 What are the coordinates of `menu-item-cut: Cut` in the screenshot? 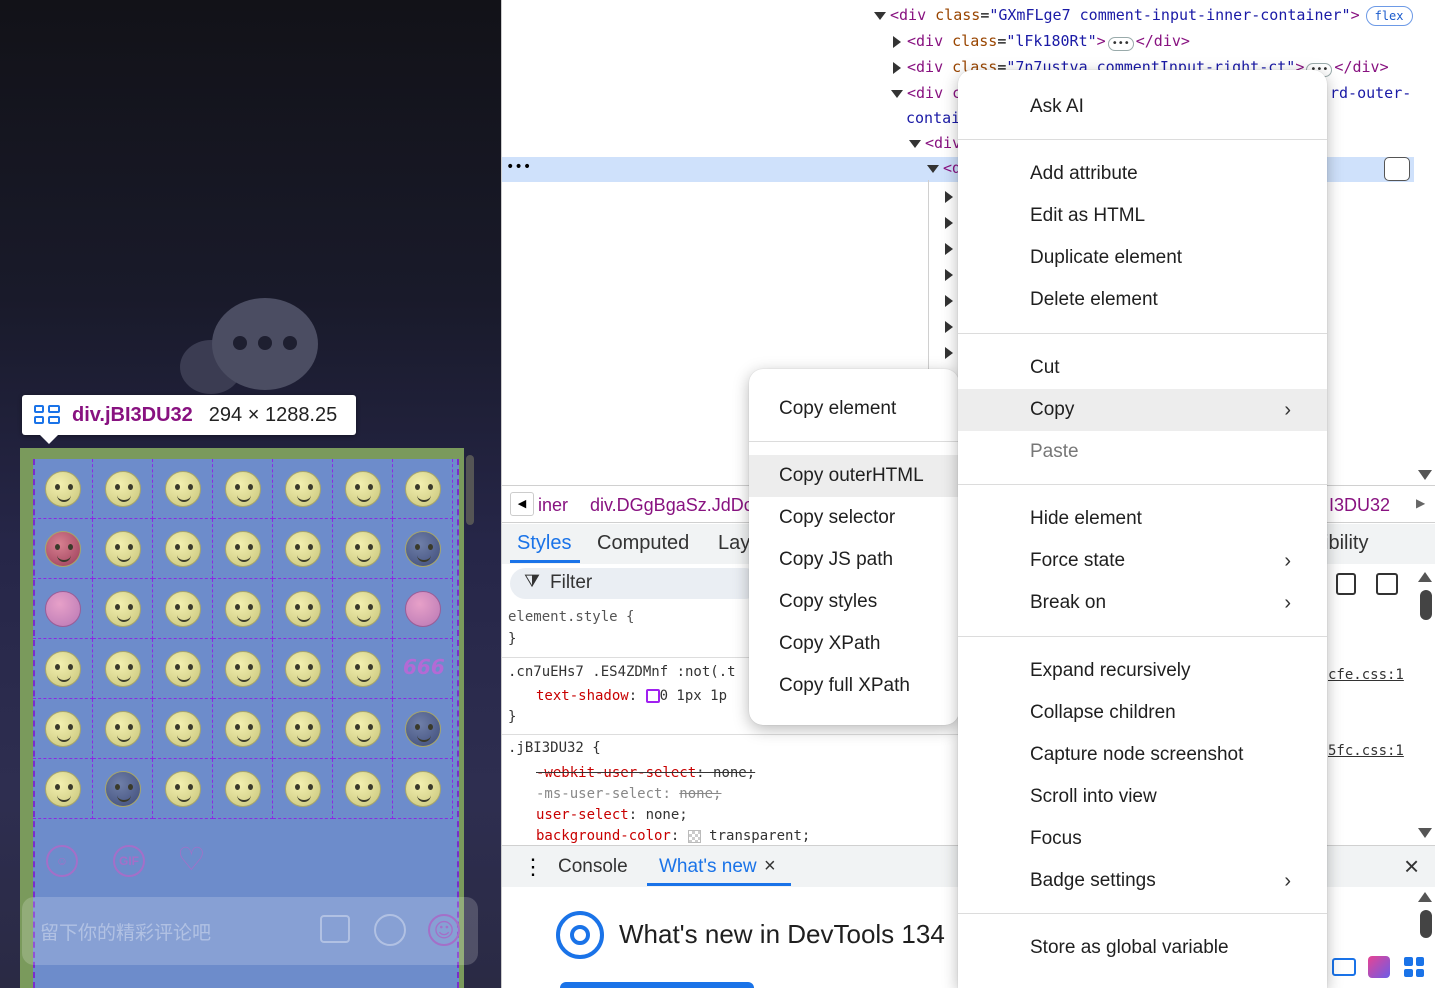 It's located at (1142, 368).